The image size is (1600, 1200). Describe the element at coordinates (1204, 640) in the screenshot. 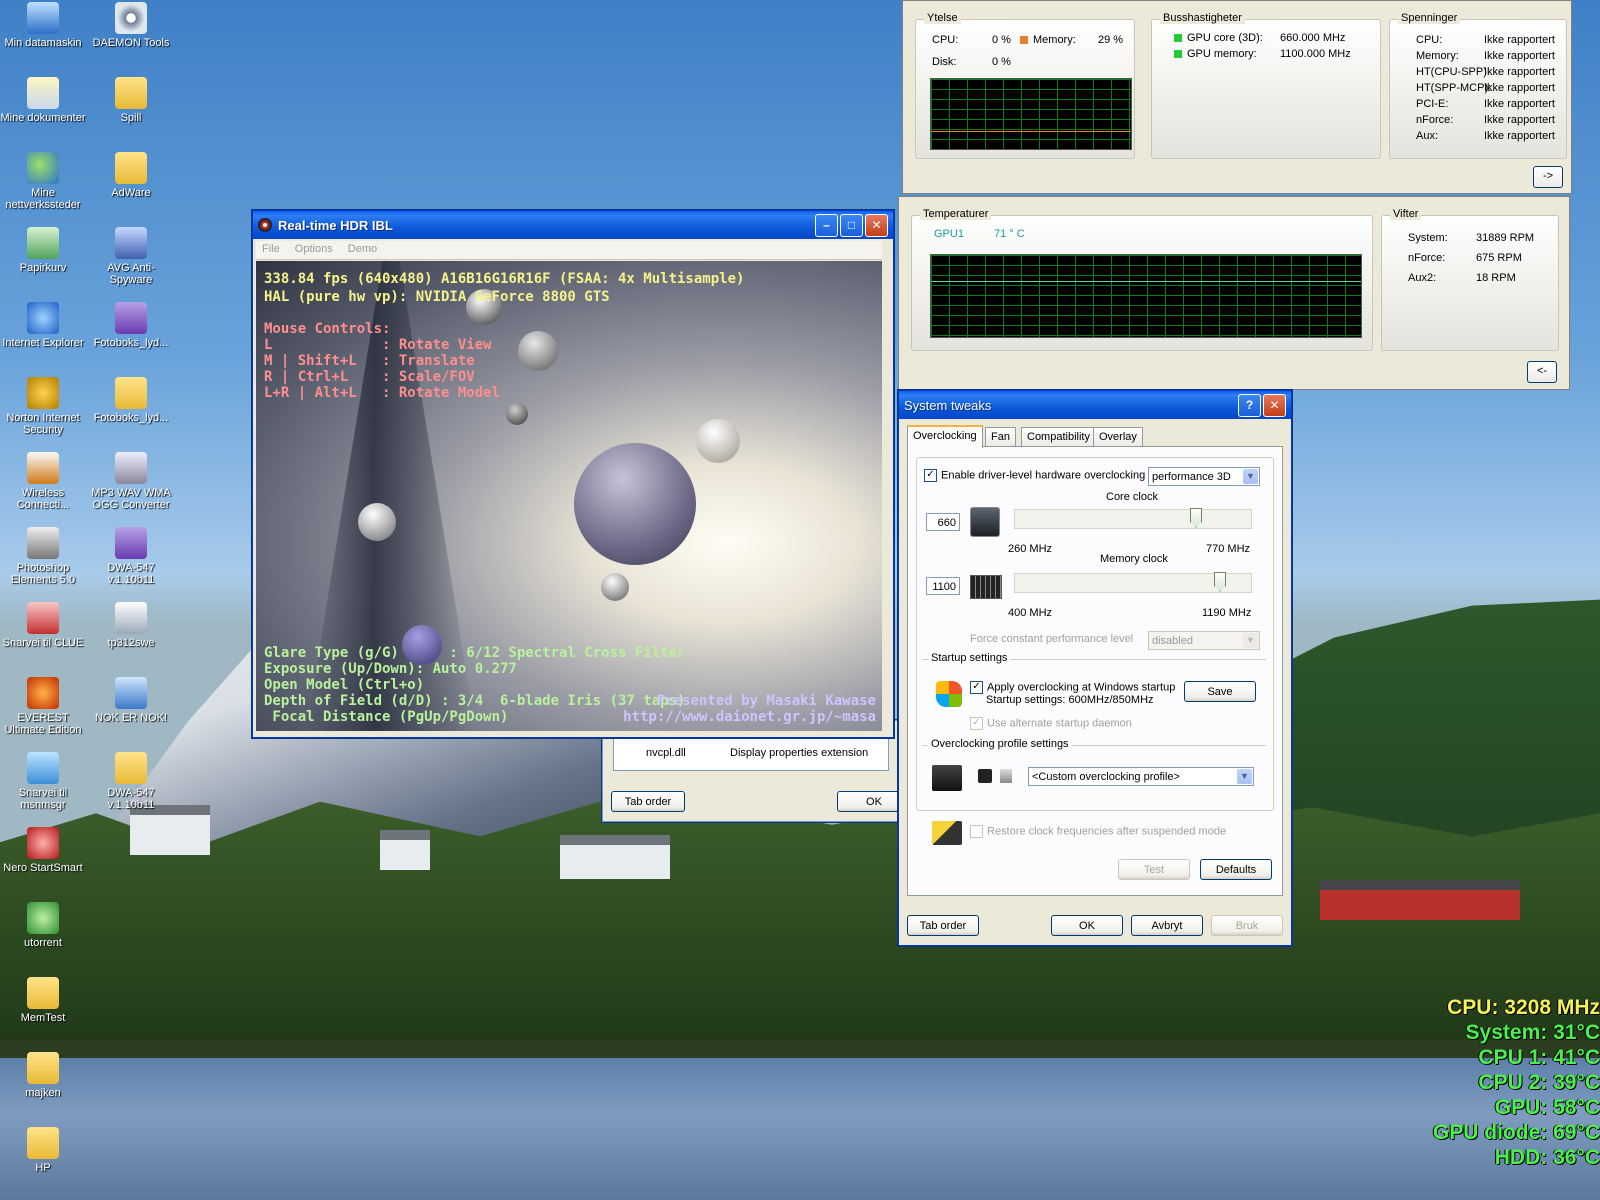

I see `force-performance-select: disabled ▼` at that location.